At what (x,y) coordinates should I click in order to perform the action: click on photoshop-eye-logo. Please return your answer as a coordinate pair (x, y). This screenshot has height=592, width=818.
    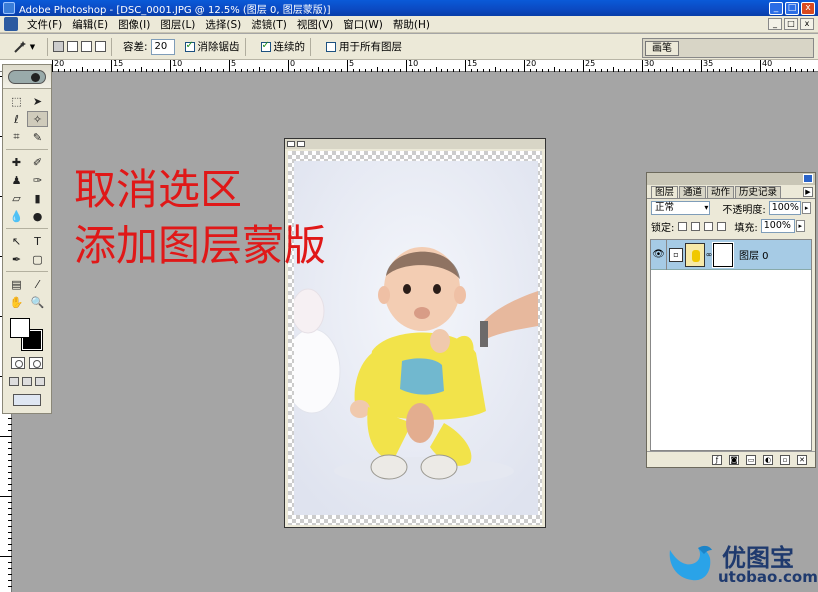
    Looking at the image, I should click on (27, 76).